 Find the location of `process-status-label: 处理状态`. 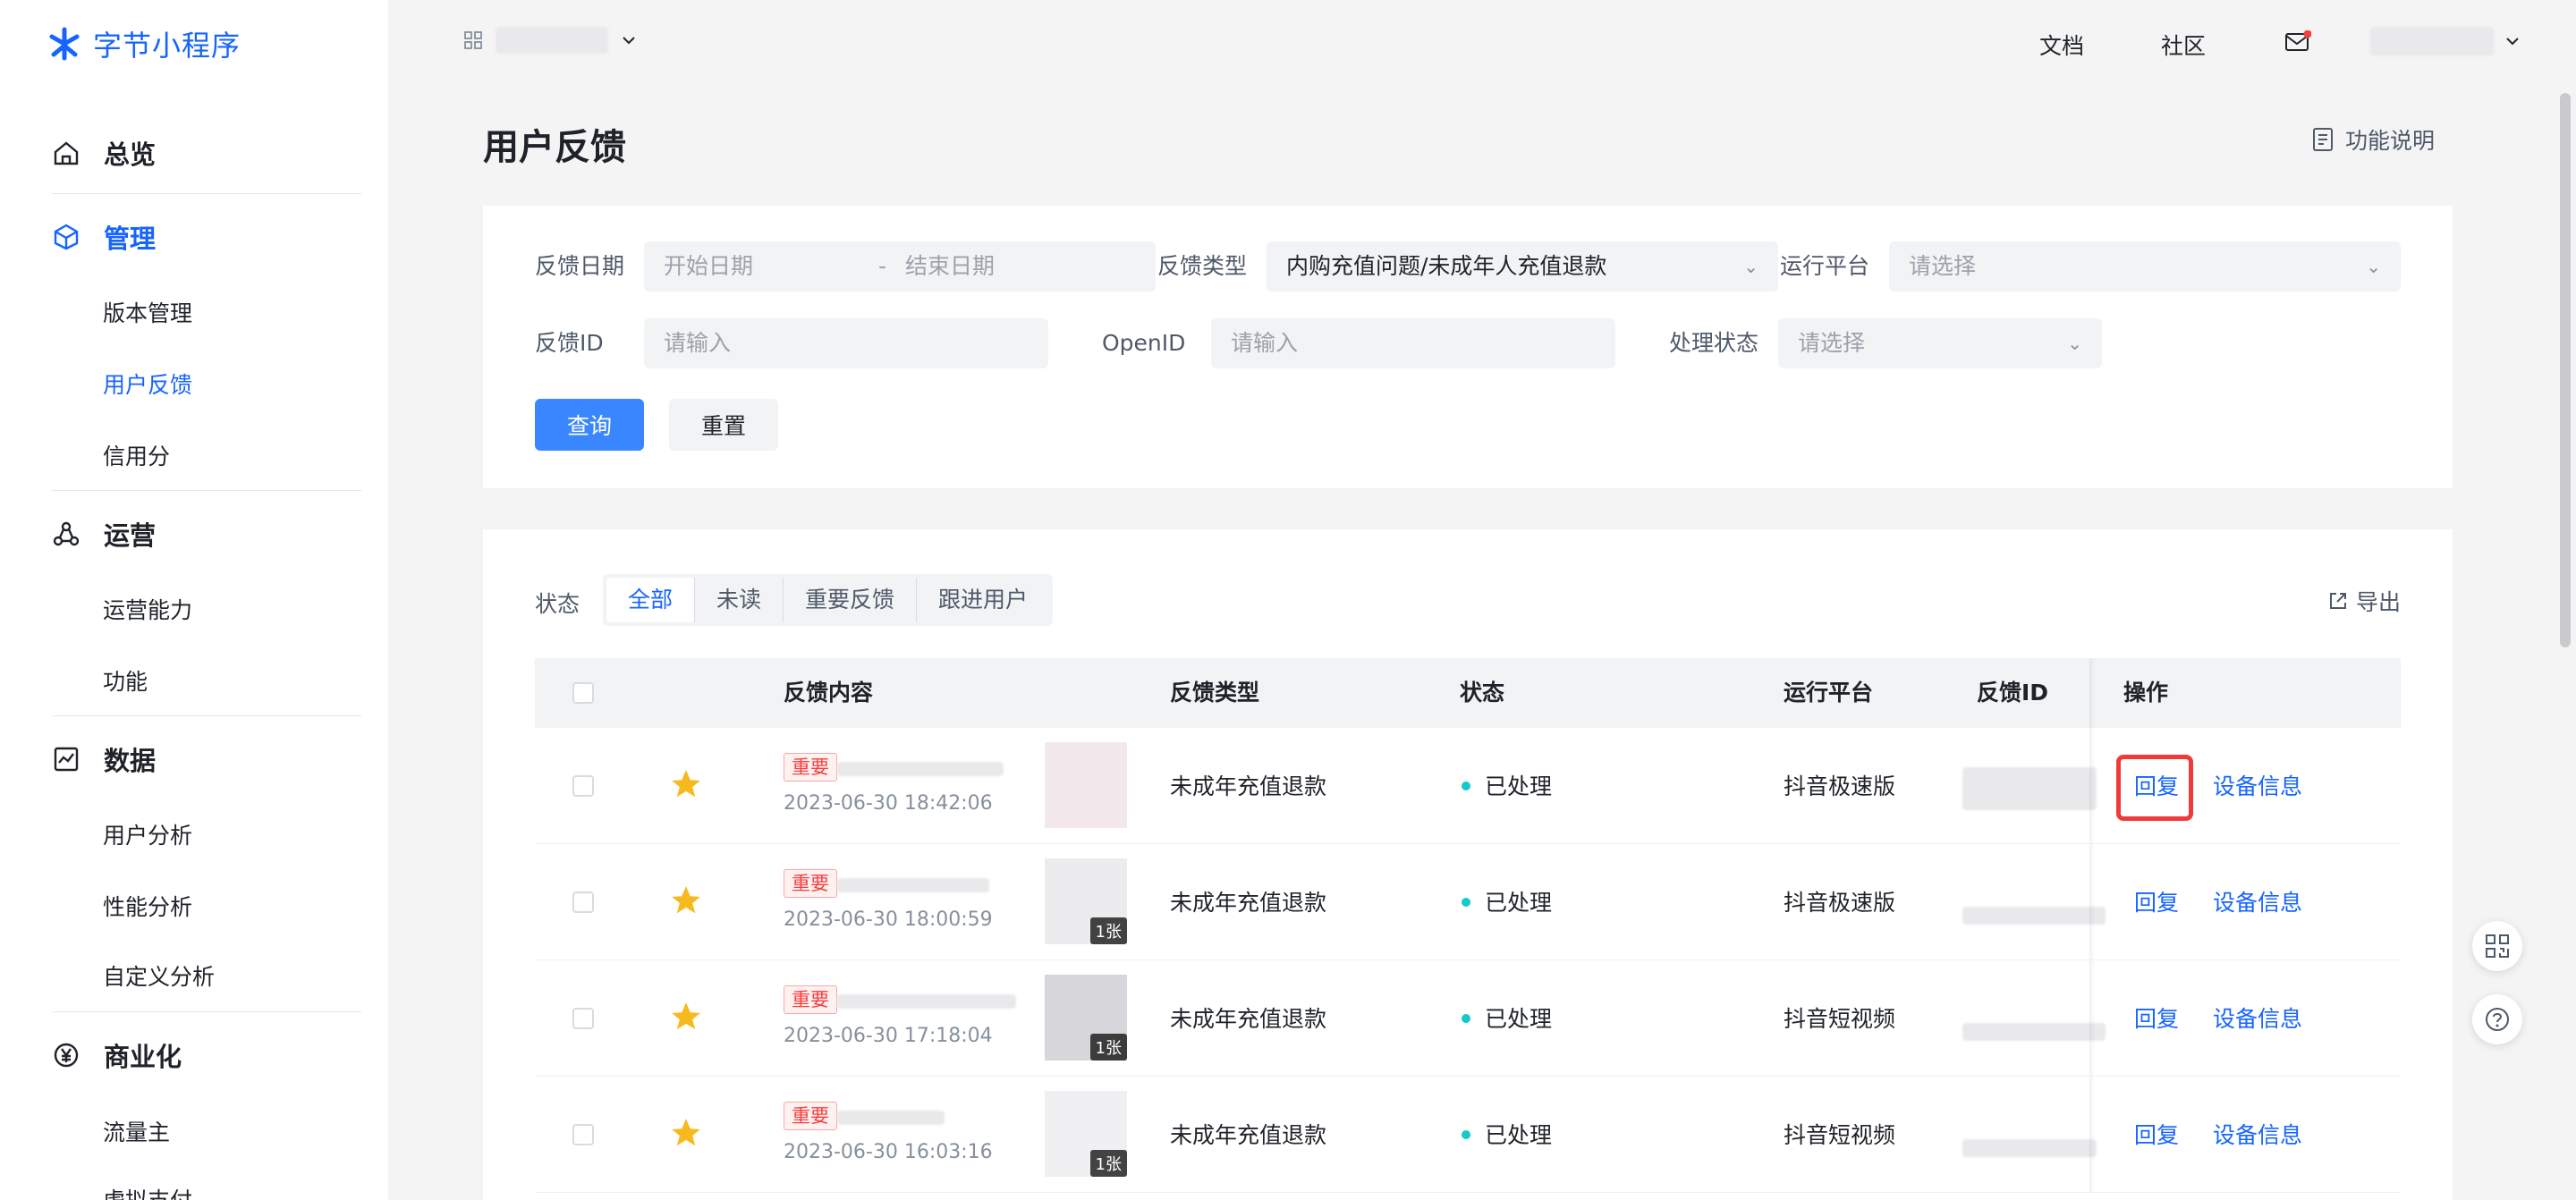

process-status-label: 处理状态 is located at coordinates (1714, 343).